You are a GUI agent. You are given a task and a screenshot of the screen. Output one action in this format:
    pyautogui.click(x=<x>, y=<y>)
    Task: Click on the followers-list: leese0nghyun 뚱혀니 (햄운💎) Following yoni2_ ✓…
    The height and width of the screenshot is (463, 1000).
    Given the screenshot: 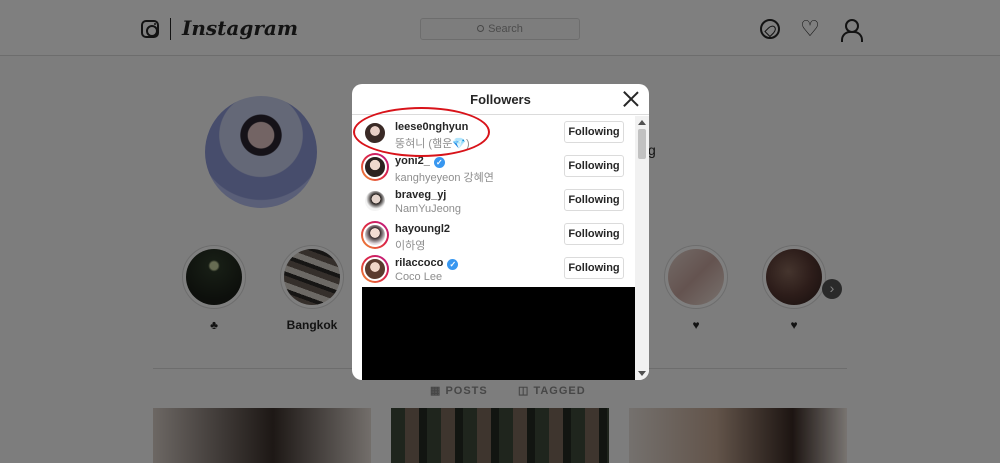 What is the action you would take?
    pyautogui.click(x=493, y=201)
    